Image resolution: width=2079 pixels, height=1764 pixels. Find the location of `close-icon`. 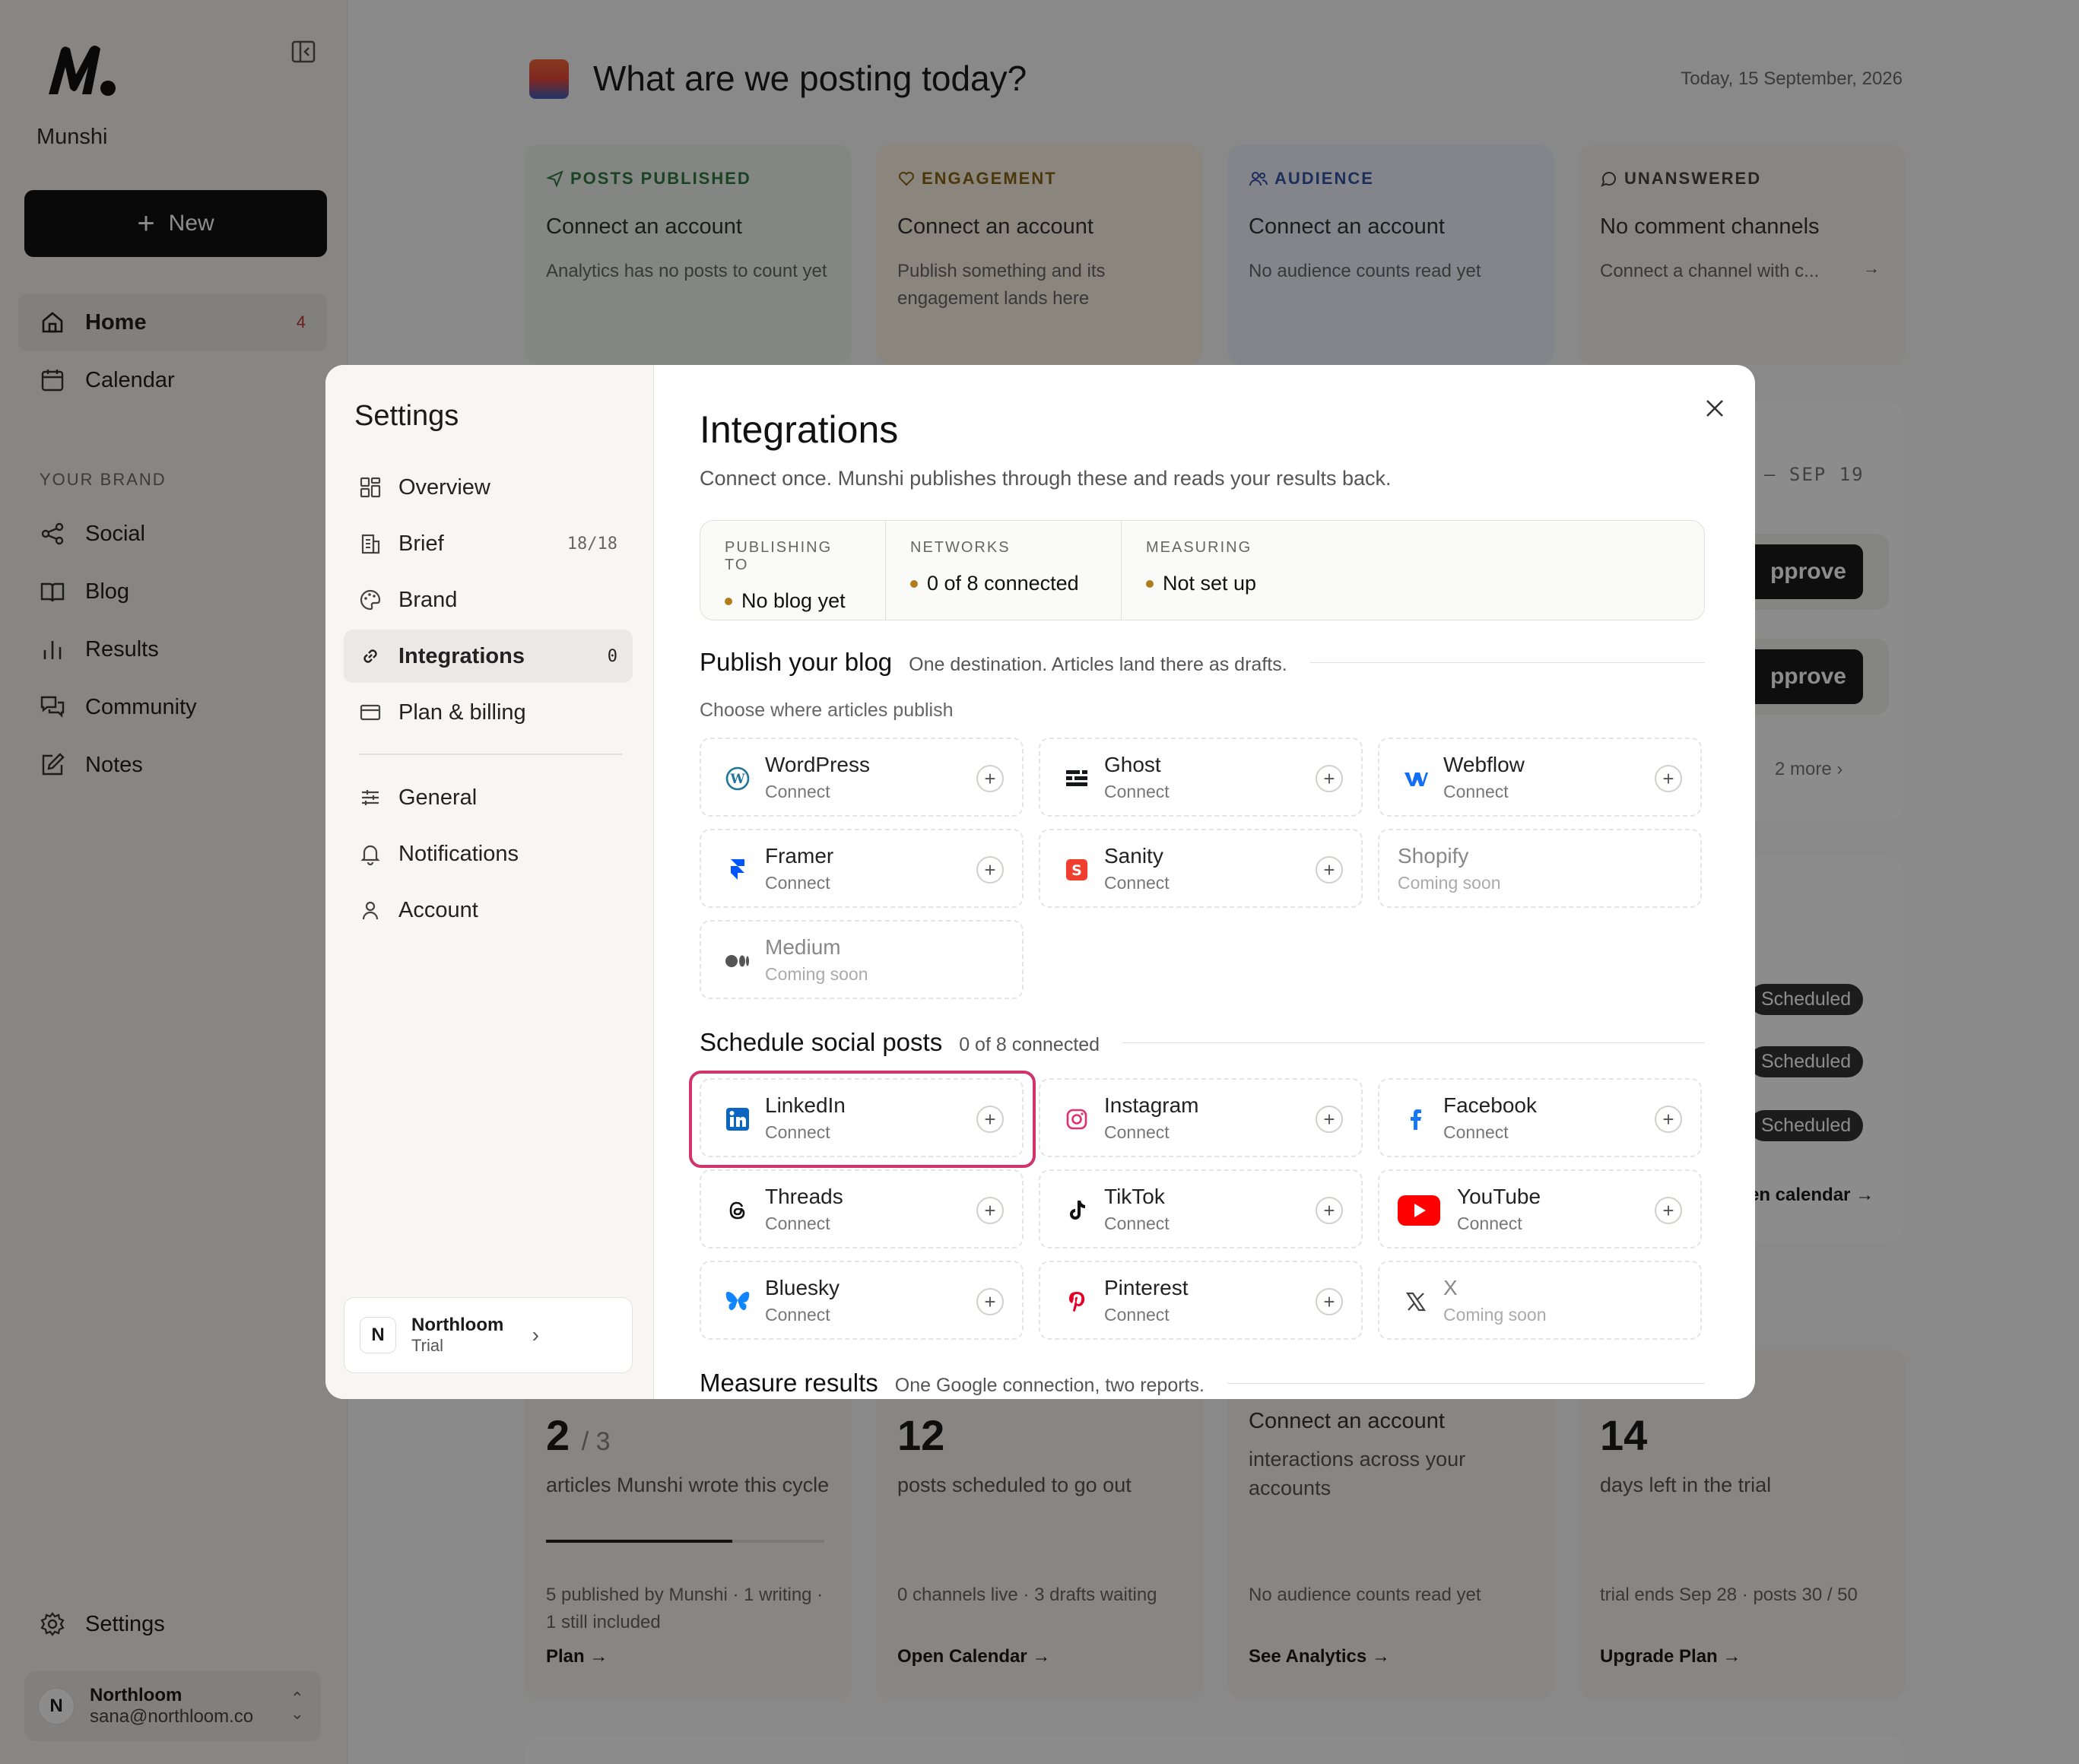

close-icon is located at coordinates (1714, 409).